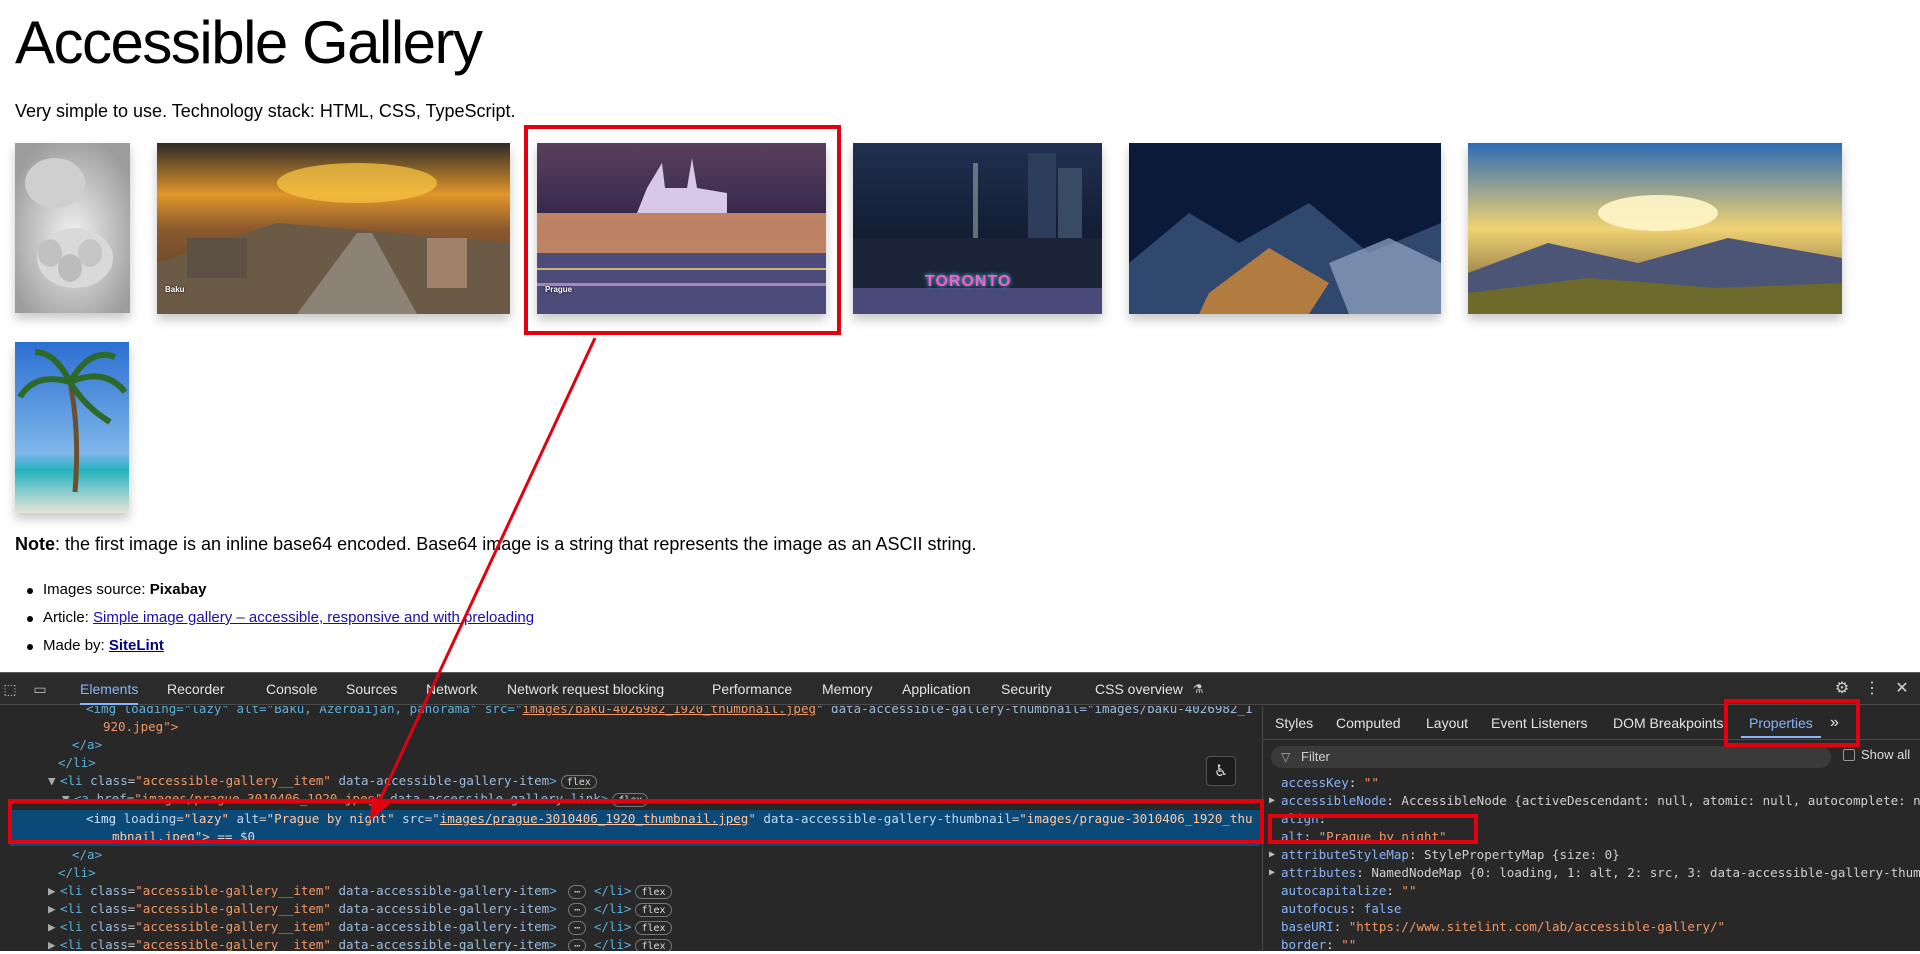  What do you see at coordinates (1849, 755) in the screenshot?
I see `checkbox-icon` at bounding box center [1849, 755].